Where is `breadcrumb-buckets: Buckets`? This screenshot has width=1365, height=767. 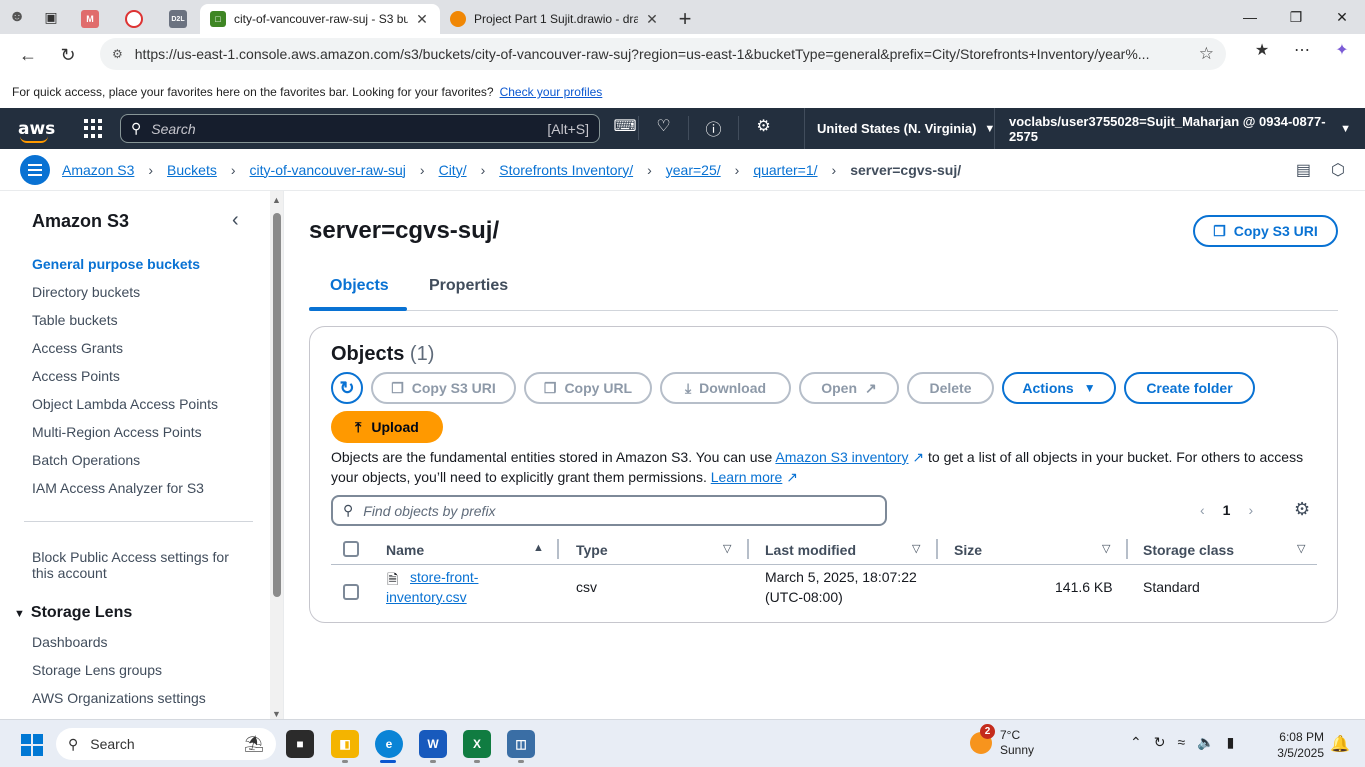
breadcrumb-buckets: Buckets is located at coordinates (192, 170).